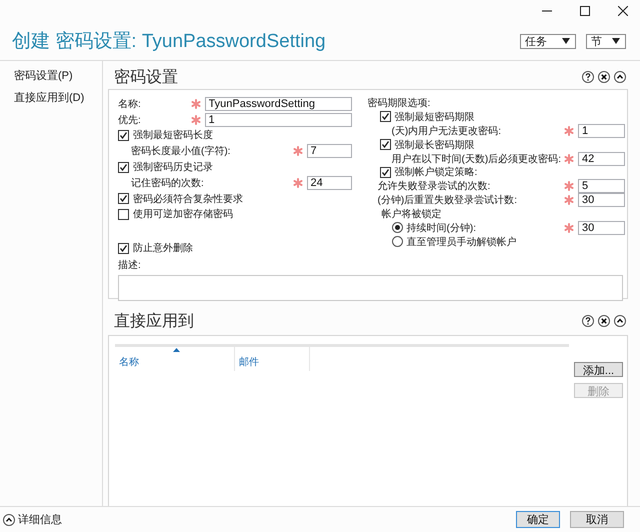 This screenshot has width=640, height=532. Describe the element at coordinates (538, 519) in the screenshot. I see `dialog-button: 确定` at that location.